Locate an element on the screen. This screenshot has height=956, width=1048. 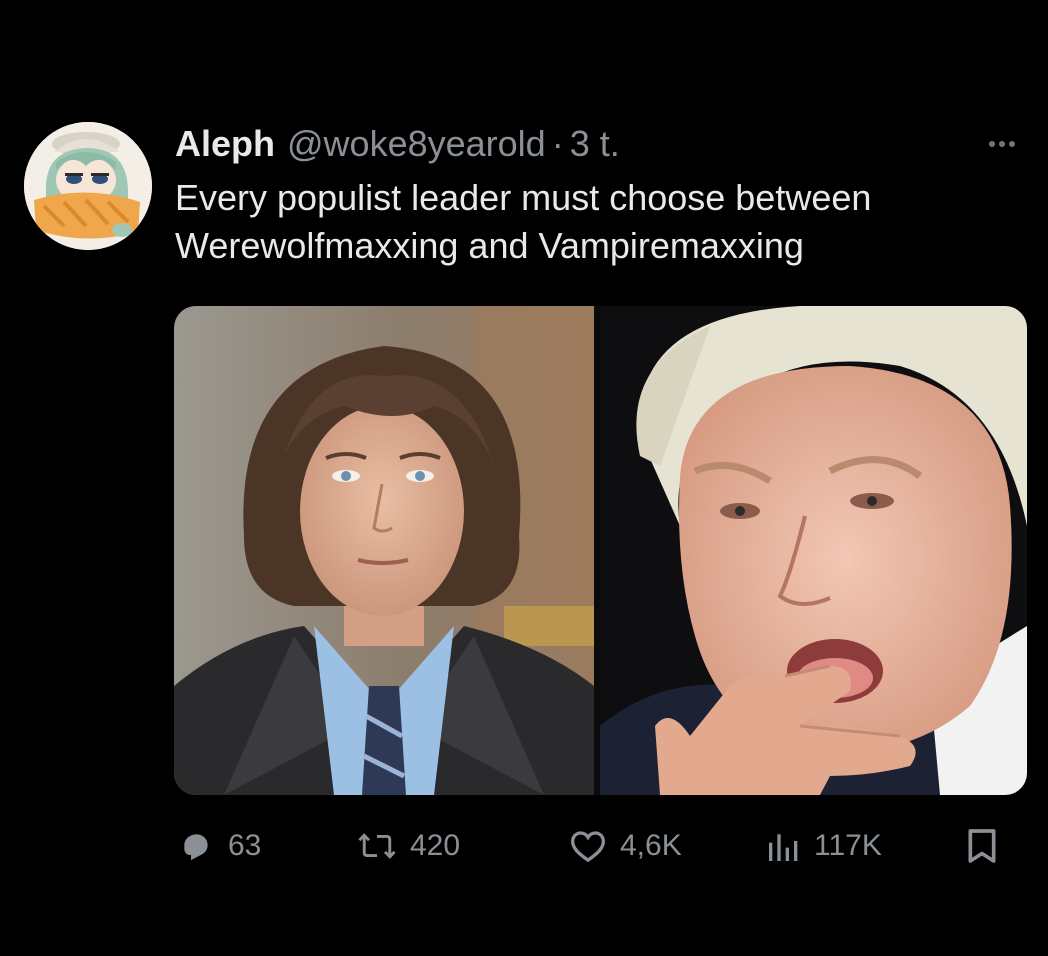
more-options-button is located at coordinates (1002, 144).